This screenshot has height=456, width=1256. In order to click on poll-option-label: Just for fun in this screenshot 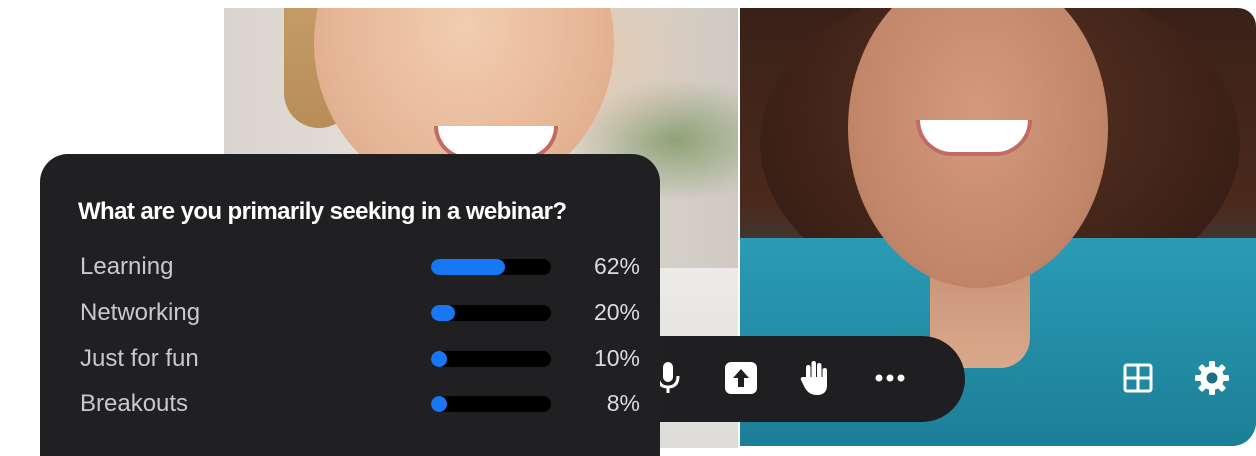, I will do `click(139, 358)`.